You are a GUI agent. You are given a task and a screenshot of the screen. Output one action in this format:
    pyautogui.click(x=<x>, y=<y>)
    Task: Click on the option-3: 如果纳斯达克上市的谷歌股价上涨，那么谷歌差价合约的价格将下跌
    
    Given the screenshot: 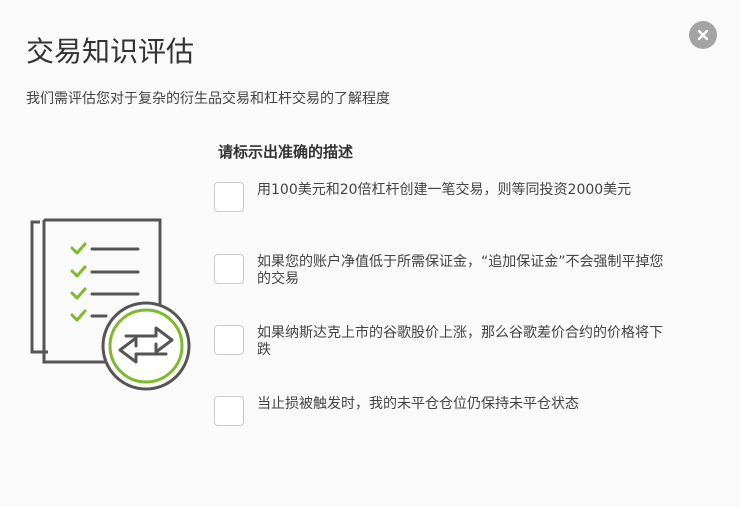 What is the action you would take?
    pyautogui.click(x=454, y=342)
    